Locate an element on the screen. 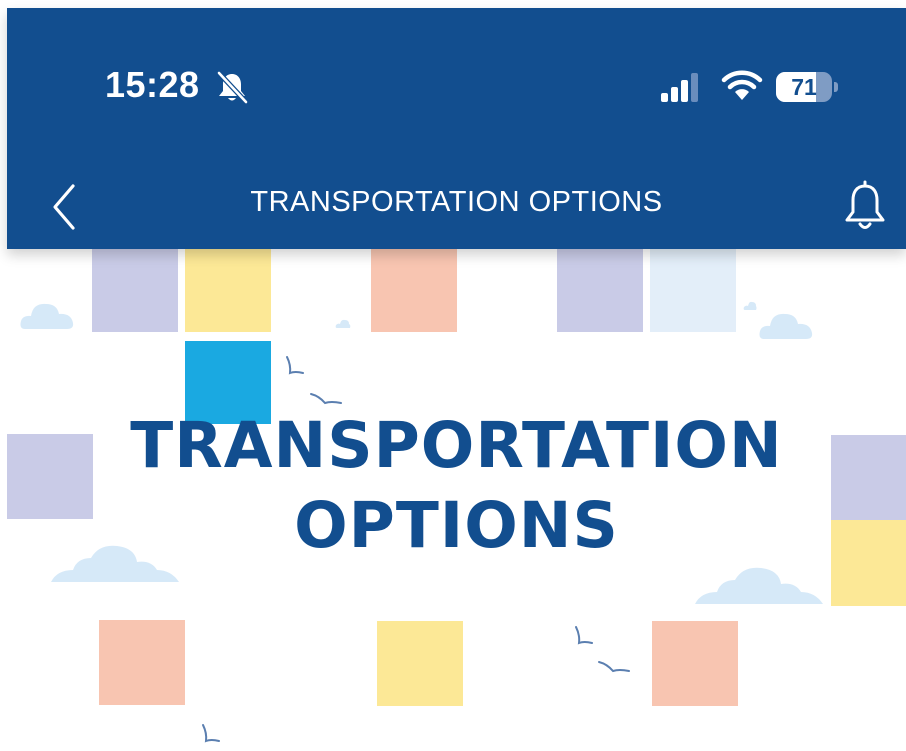 The width and height of the screenshot is (906, 751). battery-level: 71 is located at coordinates (804, 87).